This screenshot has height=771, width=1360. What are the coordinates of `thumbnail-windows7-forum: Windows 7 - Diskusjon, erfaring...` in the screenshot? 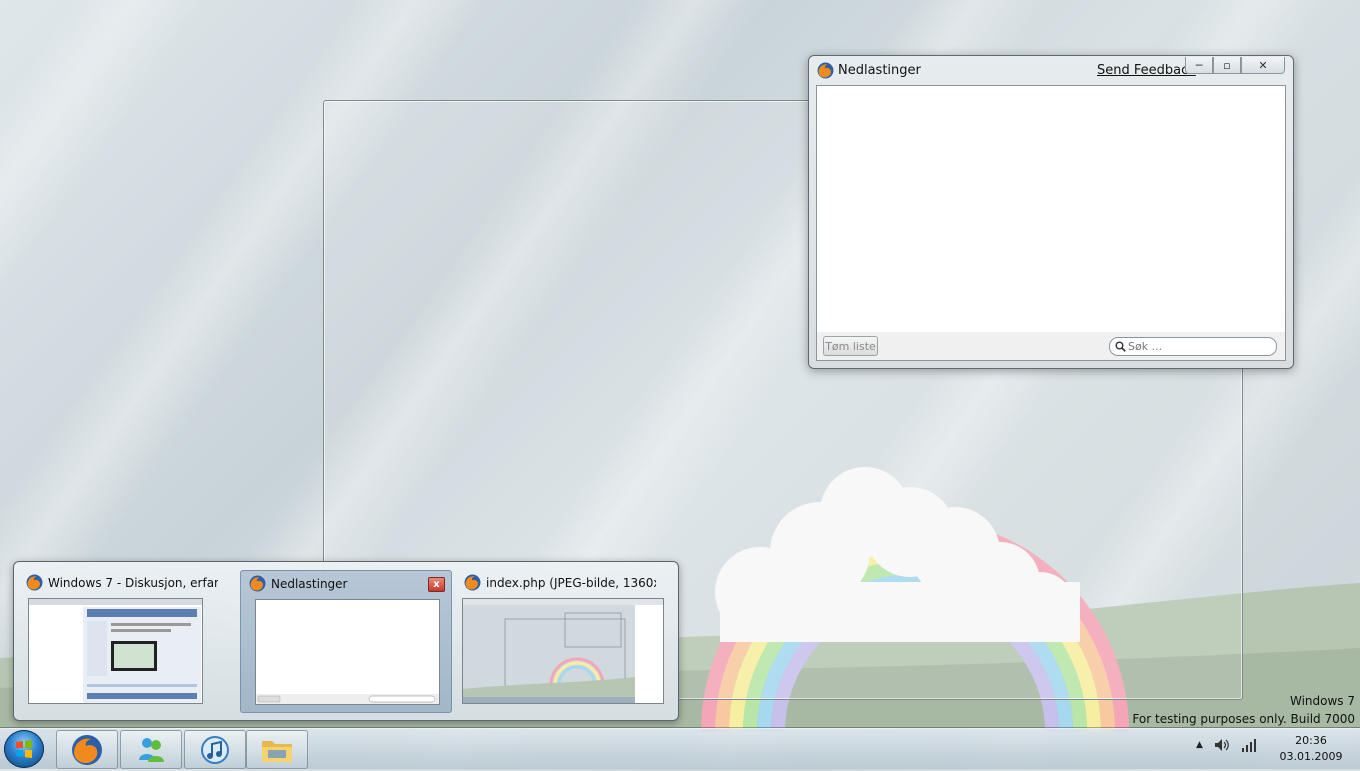 It's located at (123, 640).